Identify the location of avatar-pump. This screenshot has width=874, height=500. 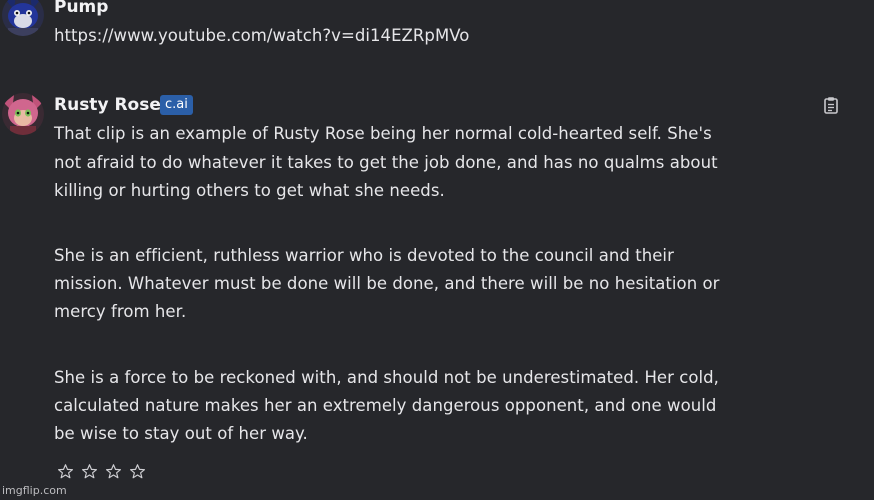
(23, 18).